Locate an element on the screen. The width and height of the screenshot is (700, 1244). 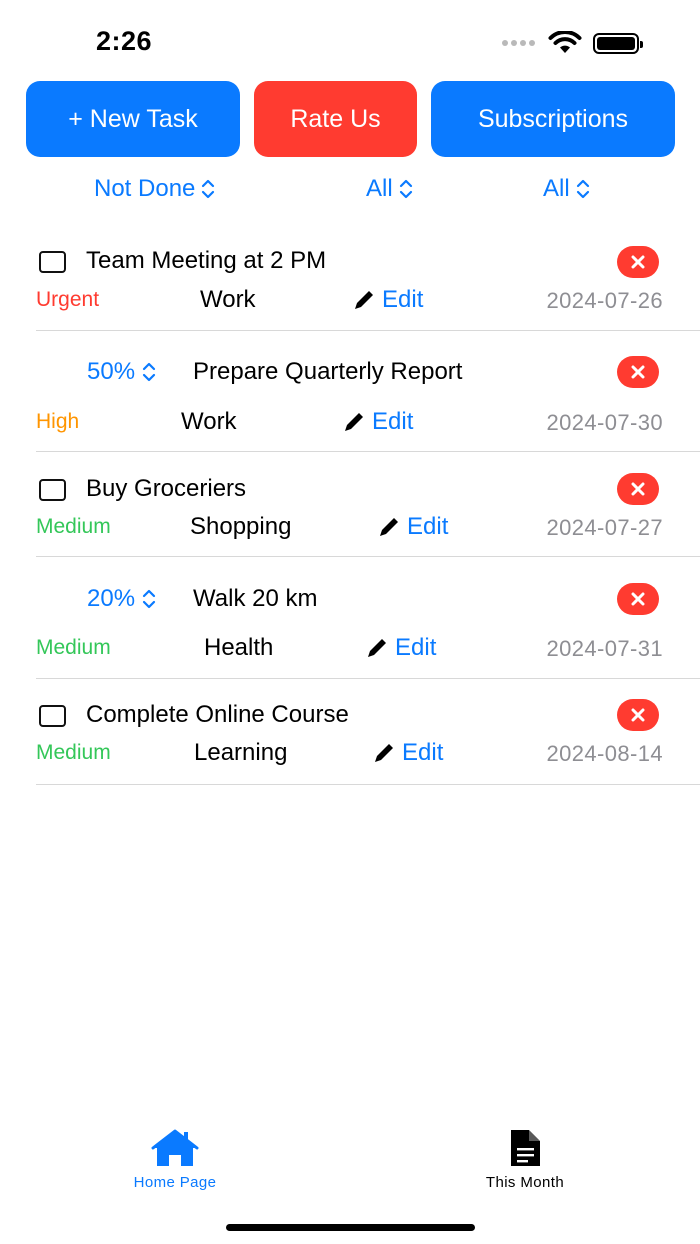
progress-value: 50% is located at coordinates (111, 371).